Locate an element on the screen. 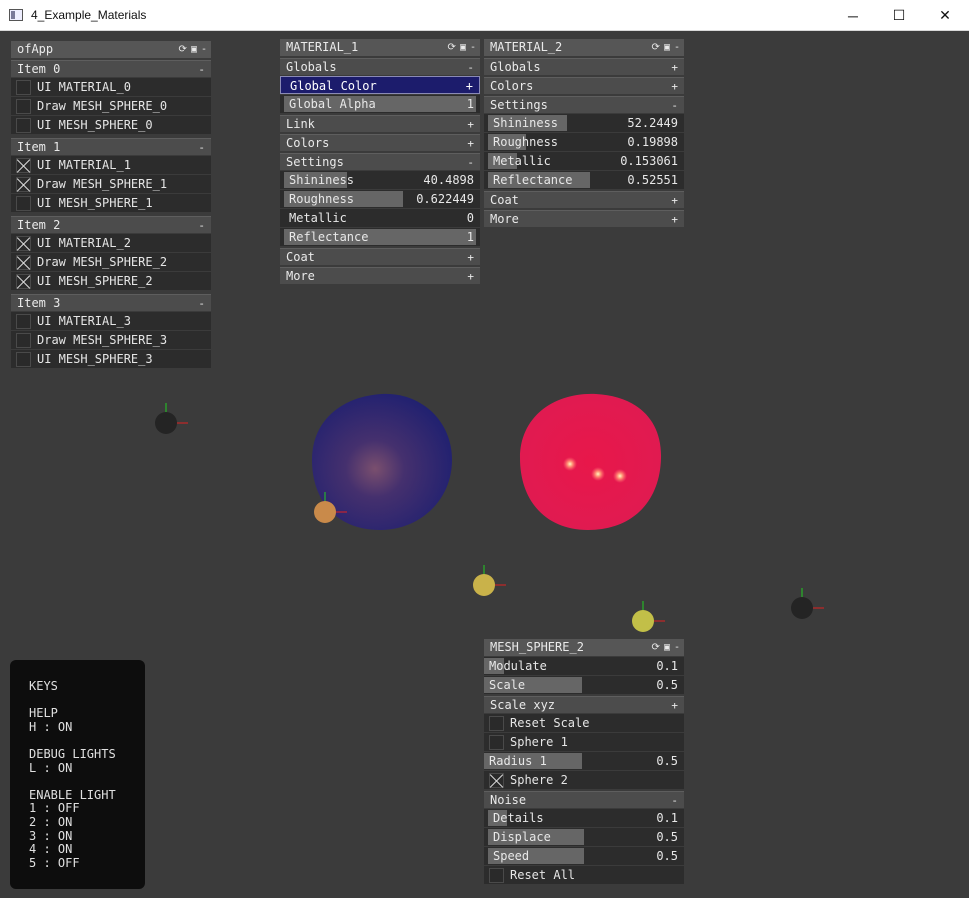  speed-slider: Speed 0.5 is located at coordinates (584, 856).